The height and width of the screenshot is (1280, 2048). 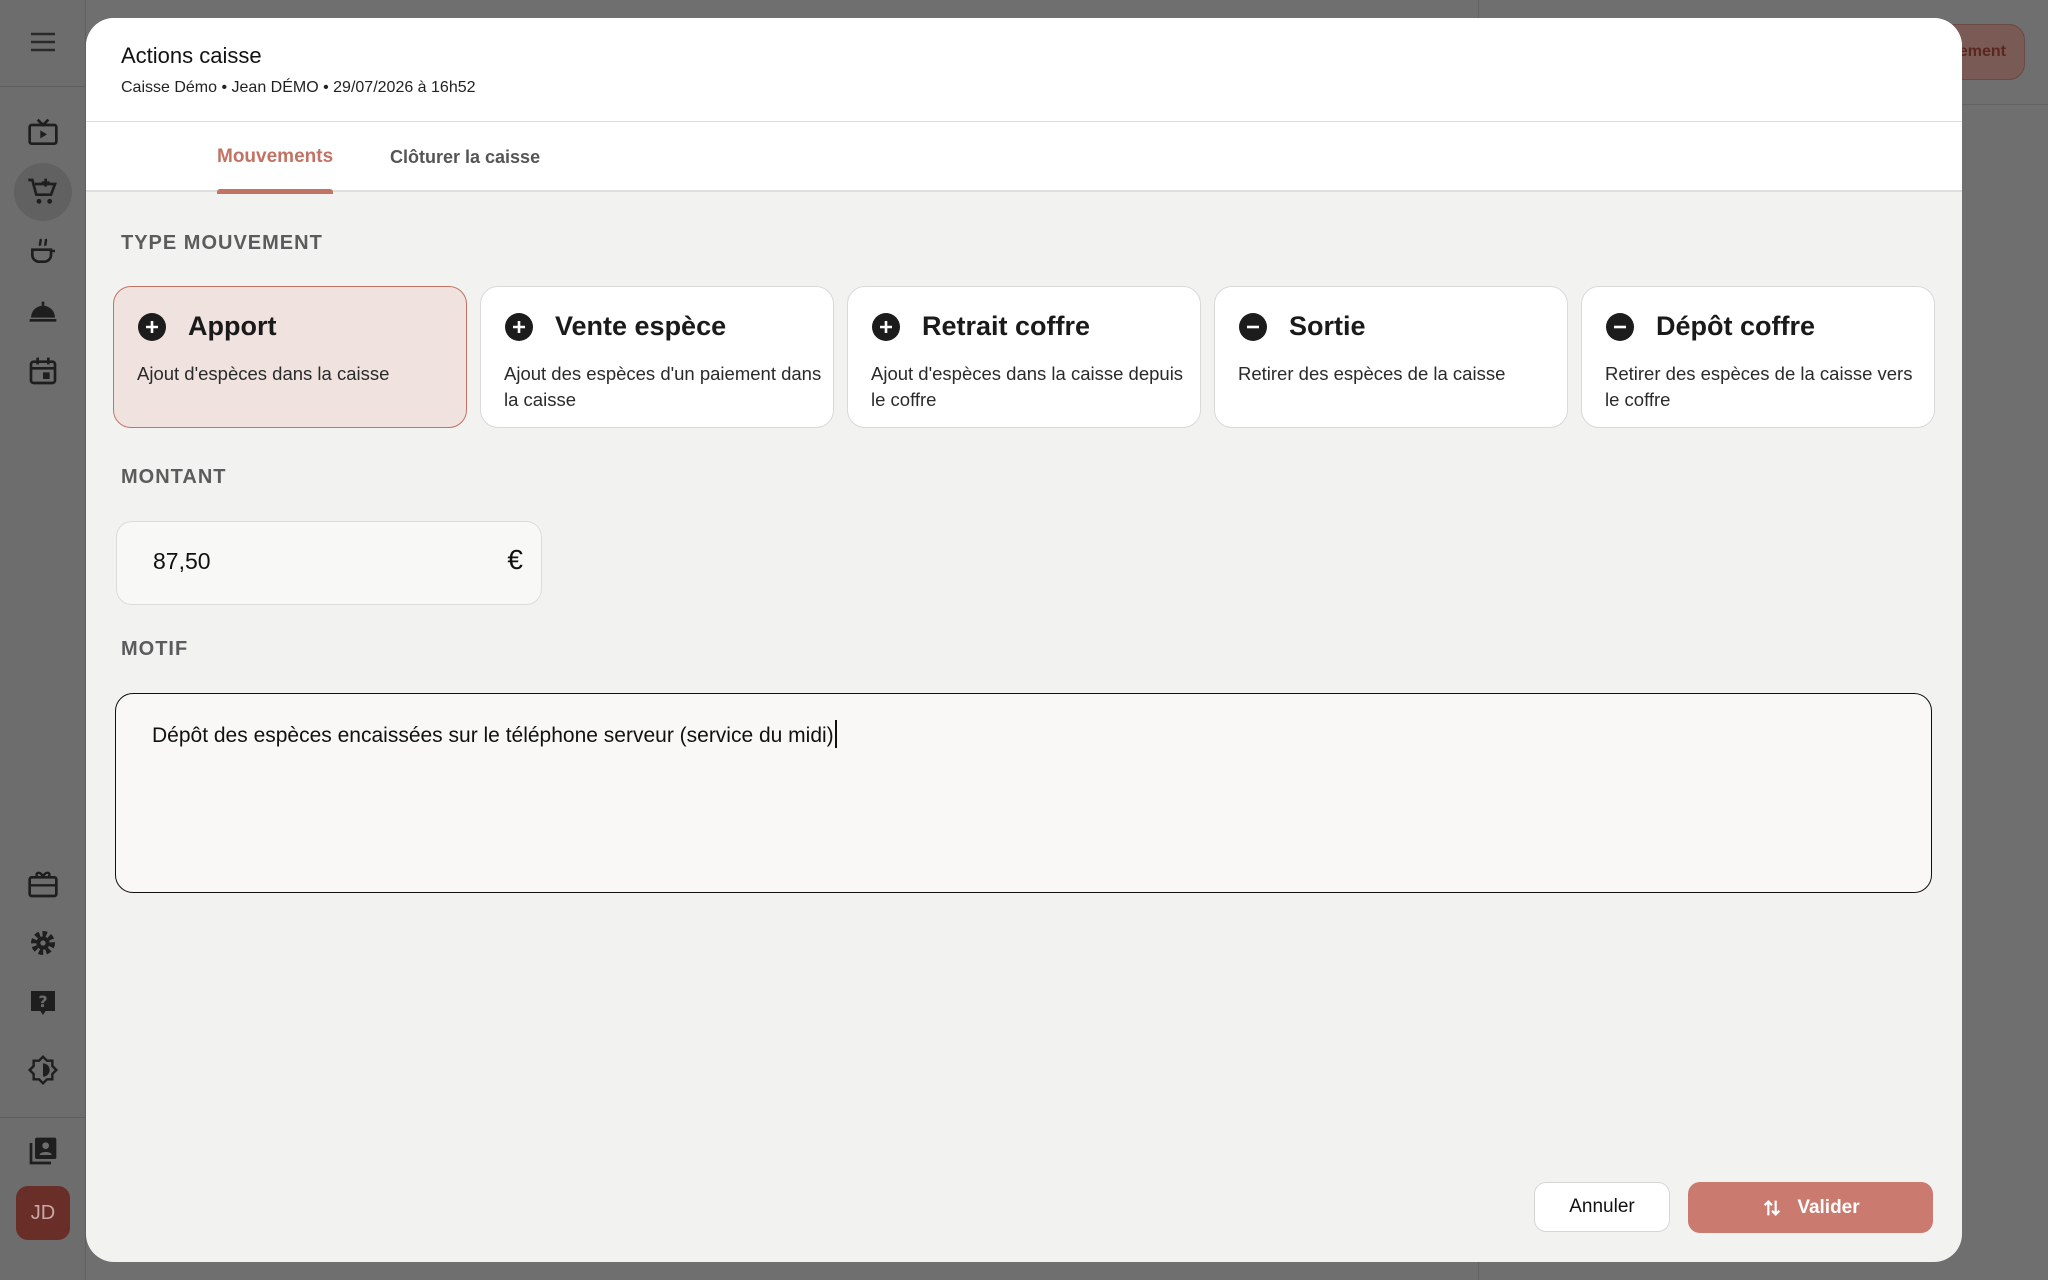 I want to click on account-book-icon, so click(x=43, y=1151).